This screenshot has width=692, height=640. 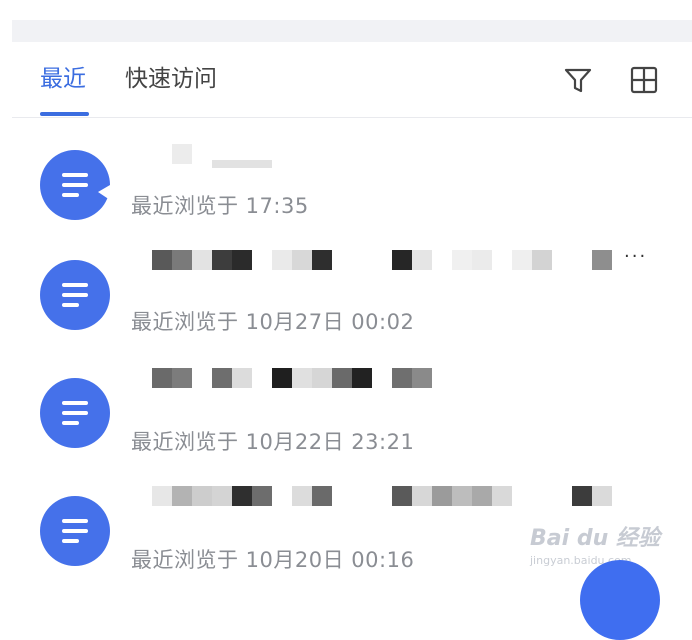 What do you see at coordinates (578, 80) in the screenshot?
I see `filter-icon` at bounding box center [578, 80].